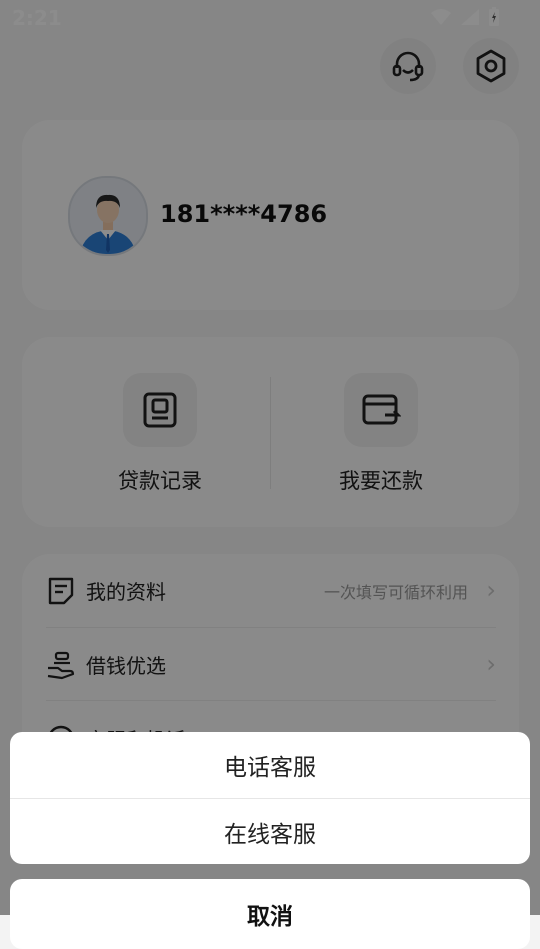  What do you see at coordinates (270, 765) in the screenshot?
I see `phone-support-option: 电话客服` at bounding box center [270, 765].